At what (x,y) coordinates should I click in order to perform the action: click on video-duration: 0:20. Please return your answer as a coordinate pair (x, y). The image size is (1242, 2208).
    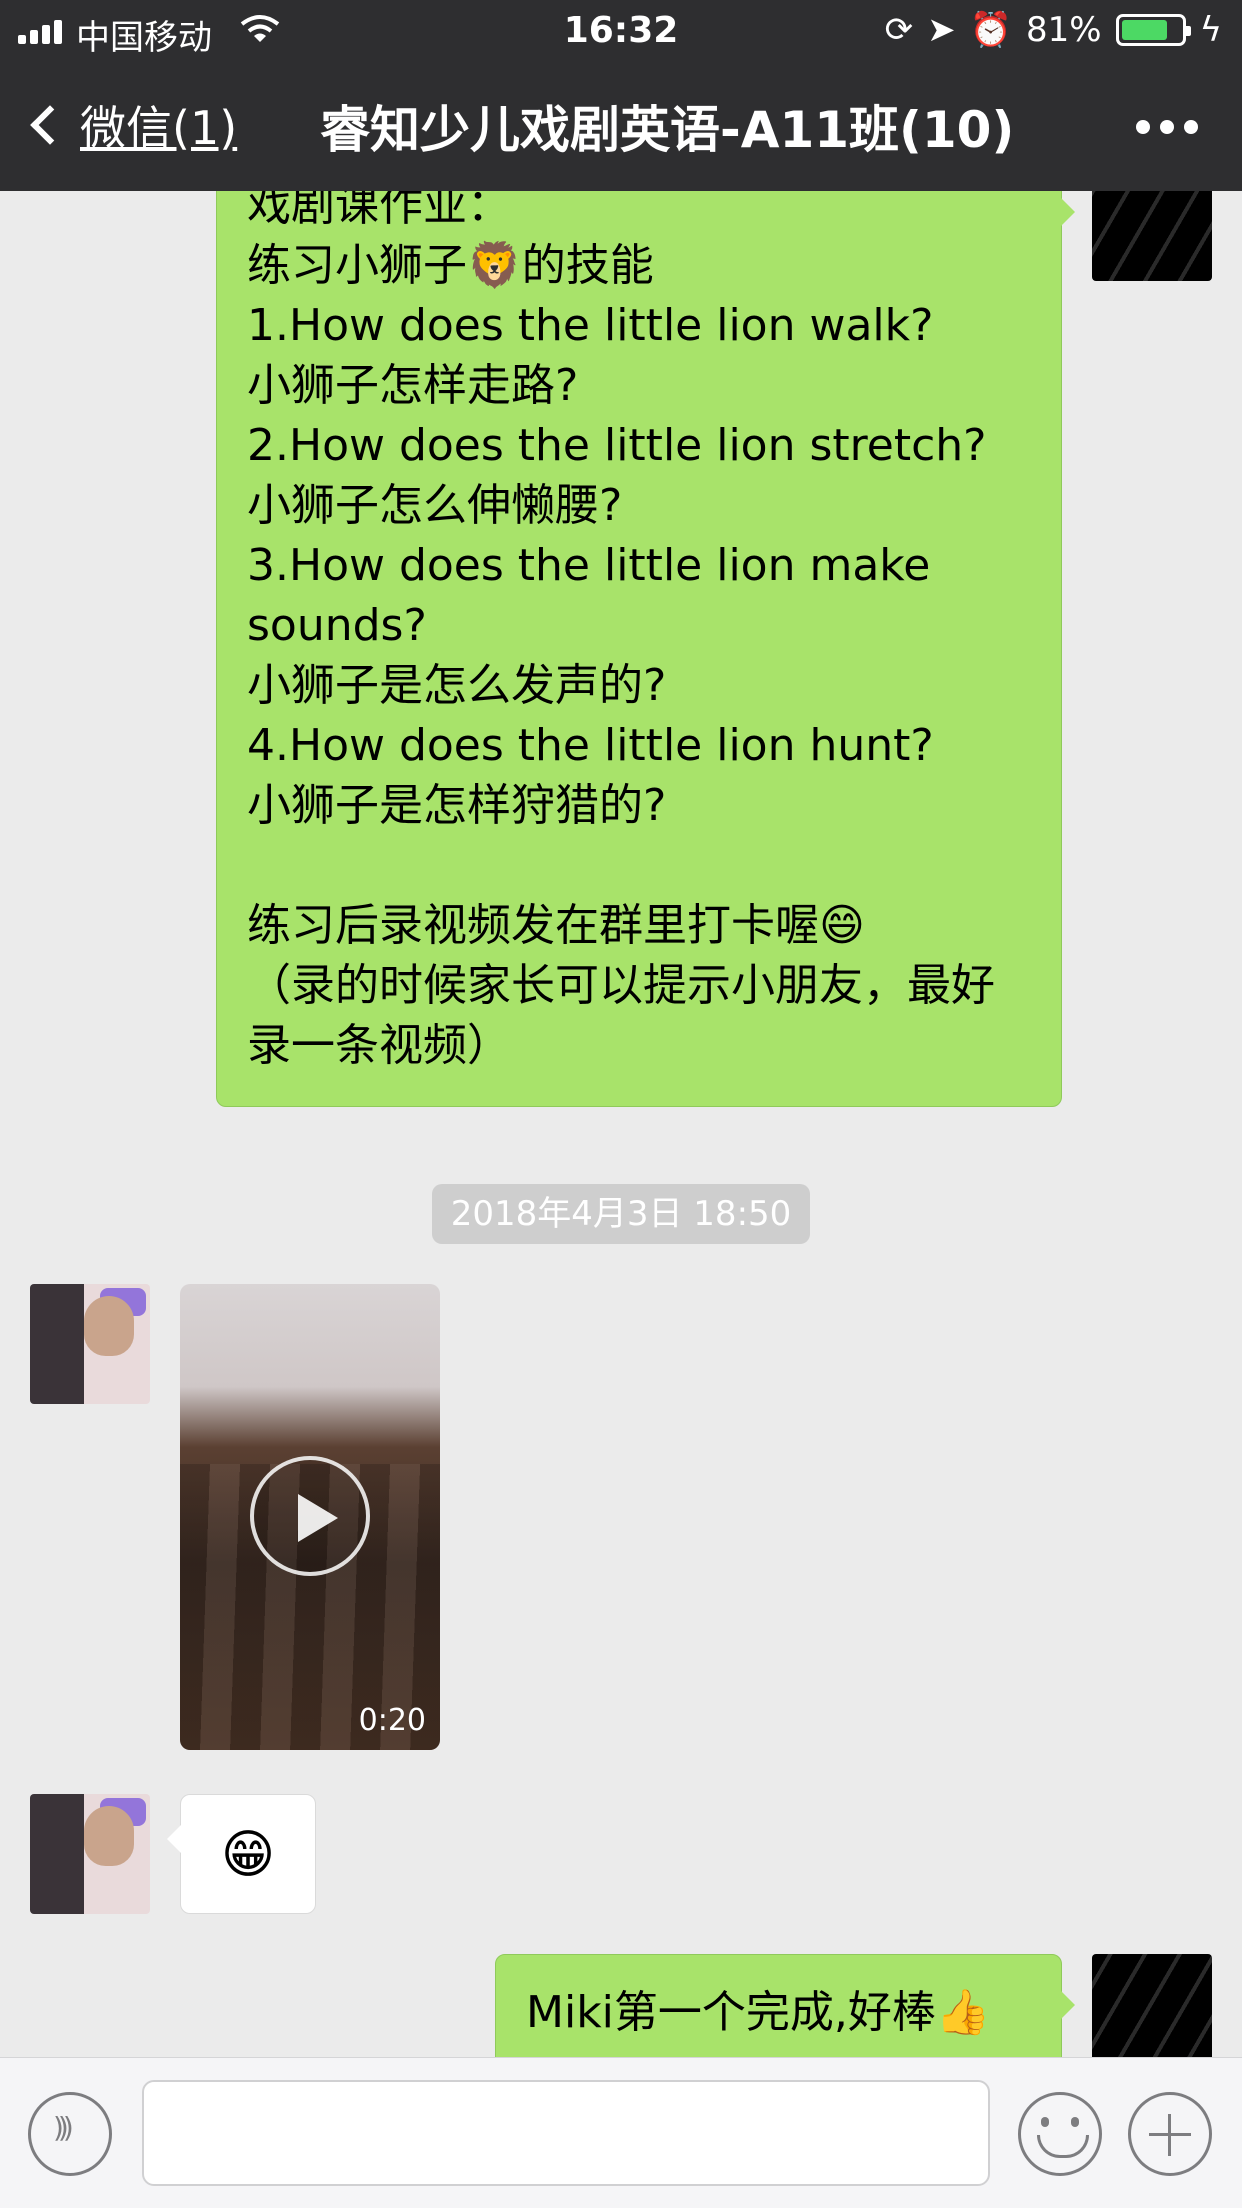
    Looking at the image, I should click on (392, 1720).